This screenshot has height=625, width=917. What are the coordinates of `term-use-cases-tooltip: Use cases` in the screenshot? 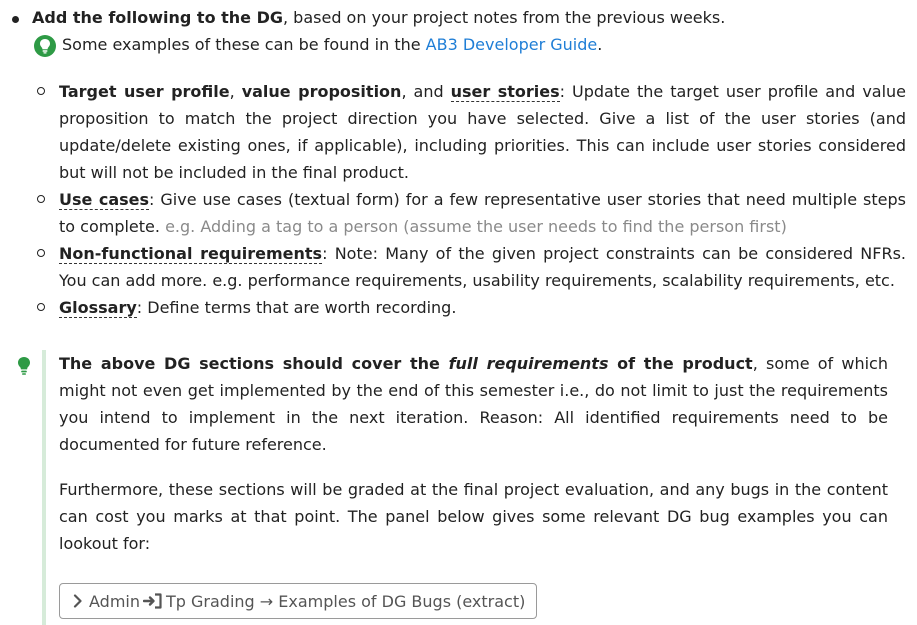 It's located at (104, 200).